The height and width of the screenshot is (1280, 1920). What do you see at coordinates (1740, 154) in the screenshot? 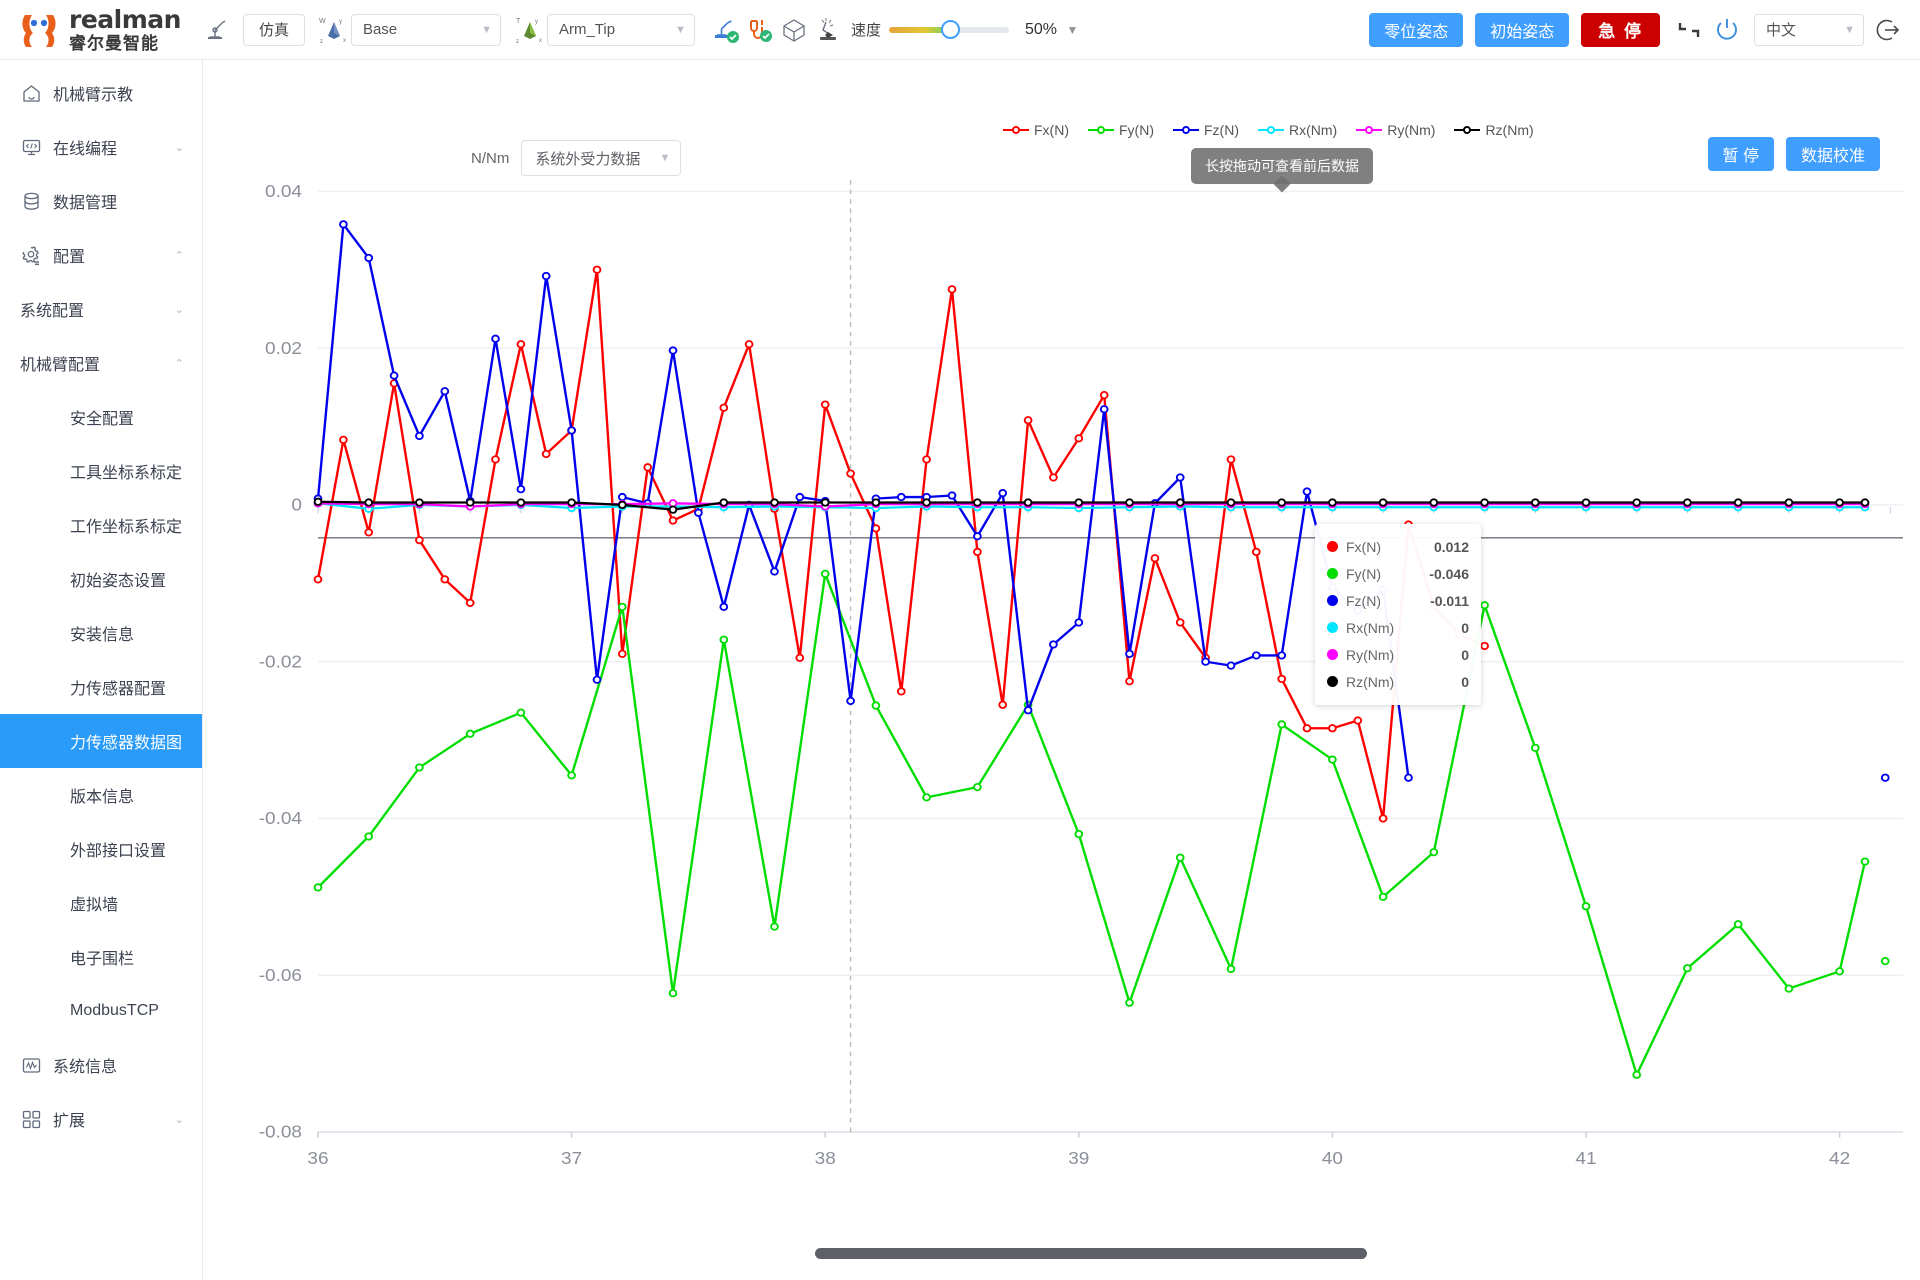
I see `pause-button: 暂 停` at bounding box center [1740, 154].